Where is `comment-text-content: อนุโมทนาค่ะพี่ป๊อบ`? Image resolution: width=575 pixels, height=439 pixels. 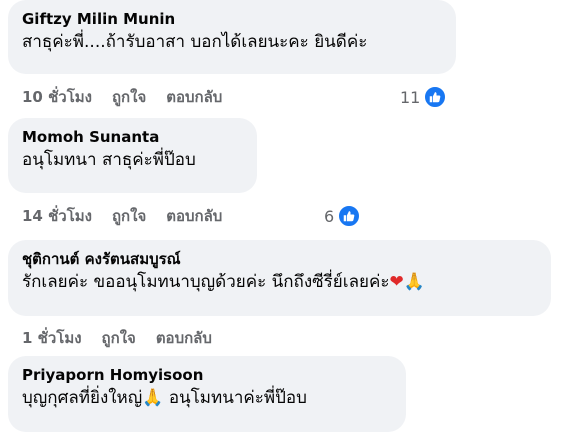 comment-text-content: อนุโมทนาค่ะพี่ป๊อบ is located at coordinates (235, 398).